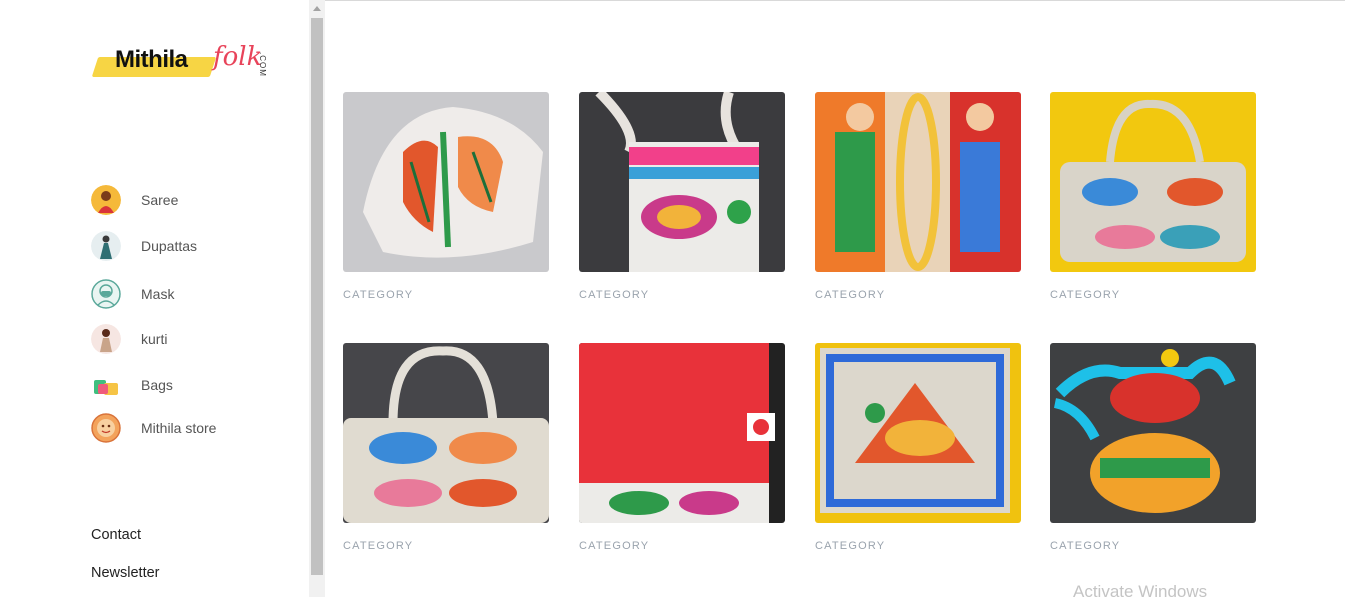  Describe the element at coordinates (317, 8) in the screenshot. I see `scroll-up-arrow-icon` at that location.